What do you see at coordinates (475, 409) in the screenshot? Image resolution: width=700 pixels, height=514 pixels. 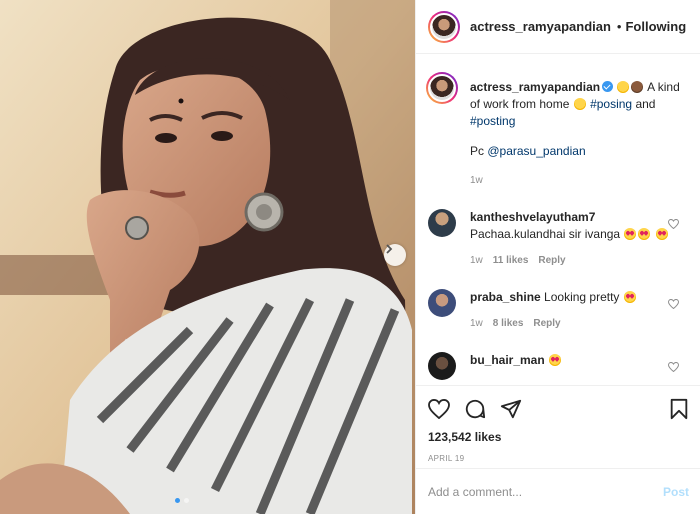 I see `comment-icon` at bounding box center [475, 409].